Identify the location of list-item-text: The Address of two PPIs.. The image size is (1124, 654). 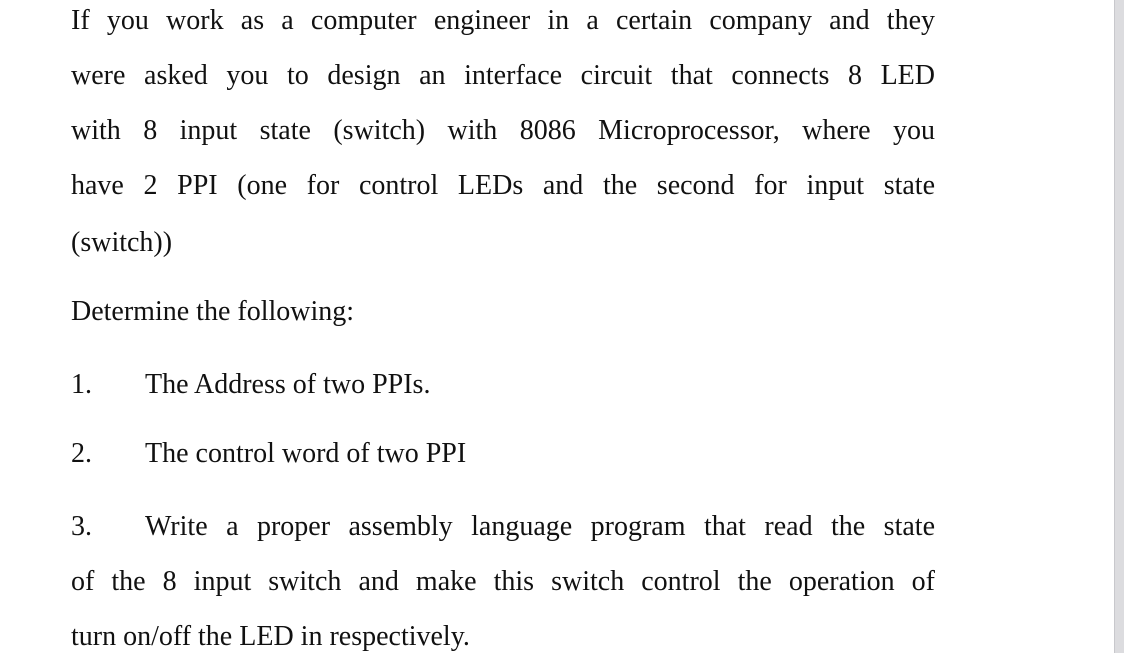
(288, 384).